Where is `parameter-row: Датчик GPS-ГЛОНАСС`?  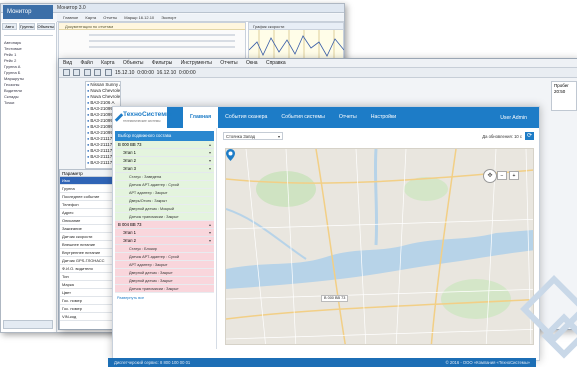
parameter-row: Датчик GPS-ГЛОНАСС is located at coordinates (86, 261).